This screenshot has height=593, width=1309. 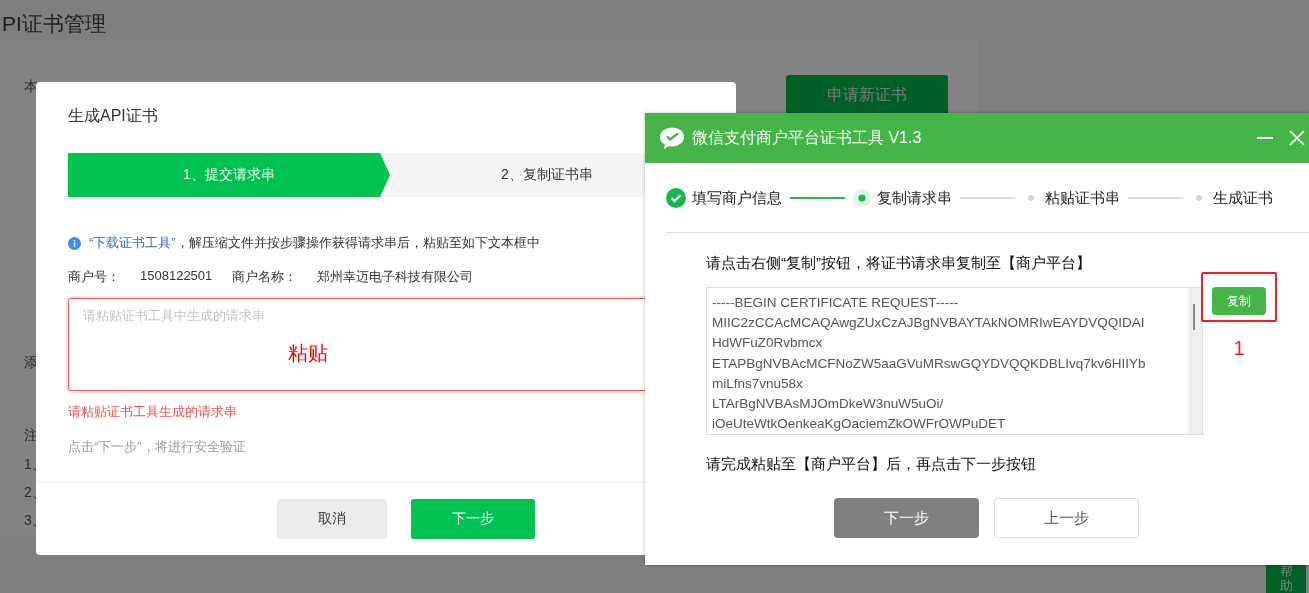 I want to click on annotation-text: 粘贴, so click(x=308, y=353).